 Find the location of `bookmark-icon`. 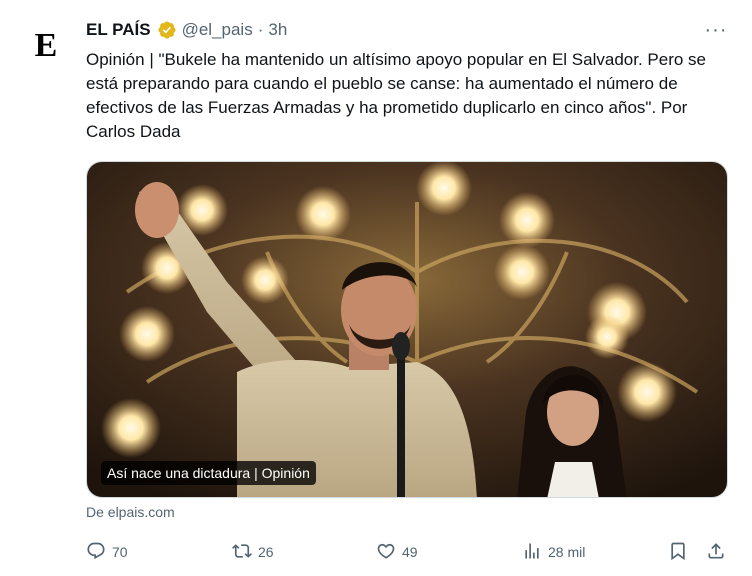

bookmark-icon is located at coordinates (678, 552).